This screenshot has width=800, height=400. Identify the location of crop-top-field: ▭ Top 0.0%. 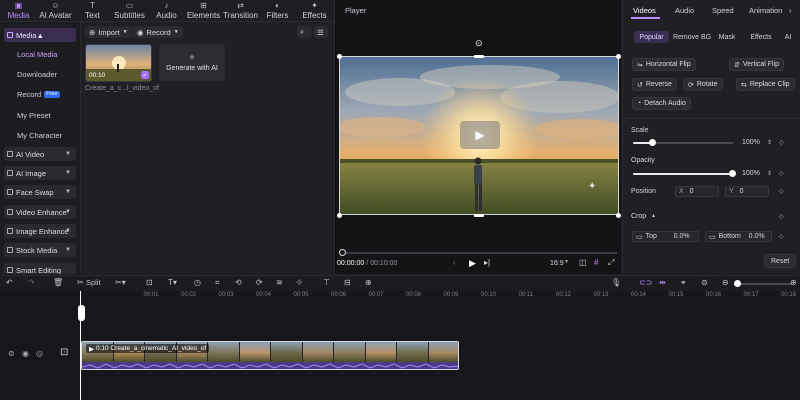
(665, 236).